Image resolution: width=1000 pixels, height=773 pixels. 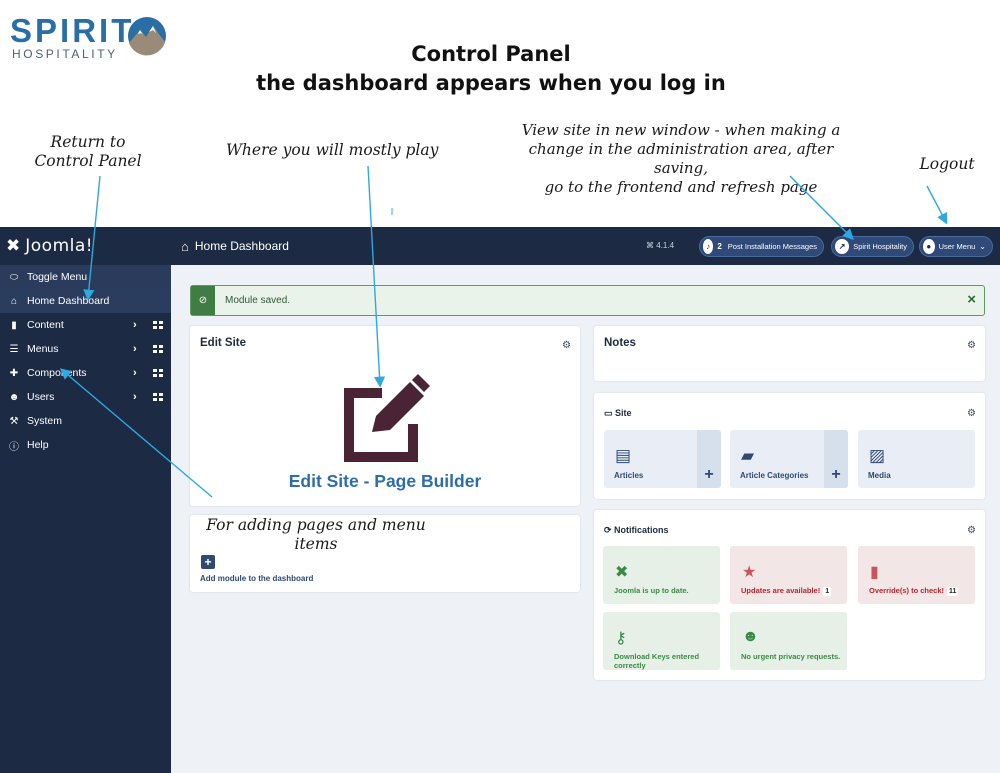 What do you see at coordinates (772, 246) in the screenshot?
I see `messages-label: Post Installation Messages` at bounding box center [772, 246].